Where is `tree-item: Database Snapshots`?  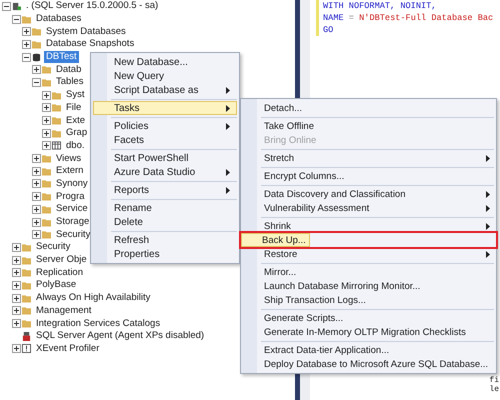
tree-item: Database Snapshots is located at coordinates (90, 44).